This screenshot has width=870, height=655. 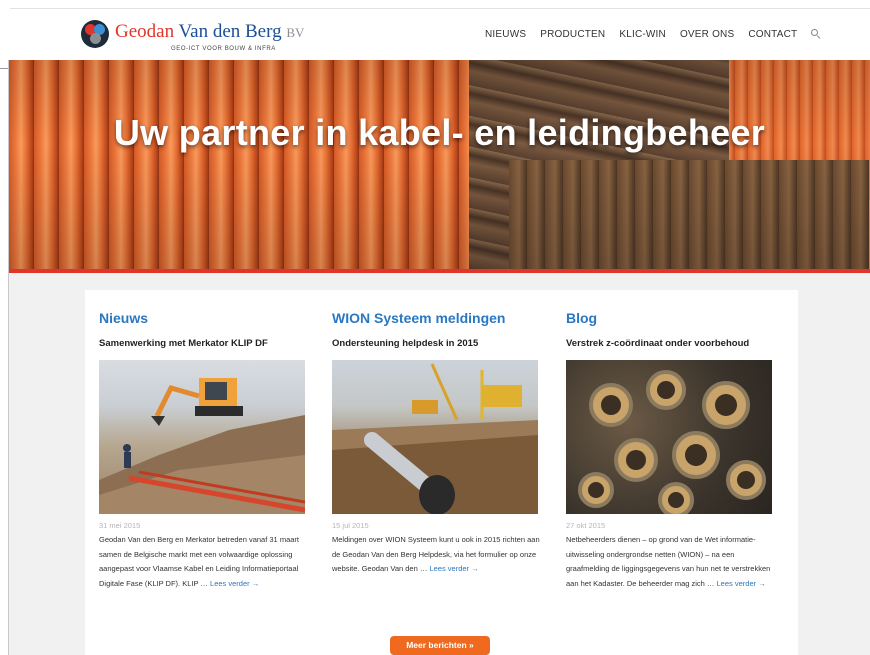 I want to click on logo-name-part3: BV, so click(x=295, y=32).